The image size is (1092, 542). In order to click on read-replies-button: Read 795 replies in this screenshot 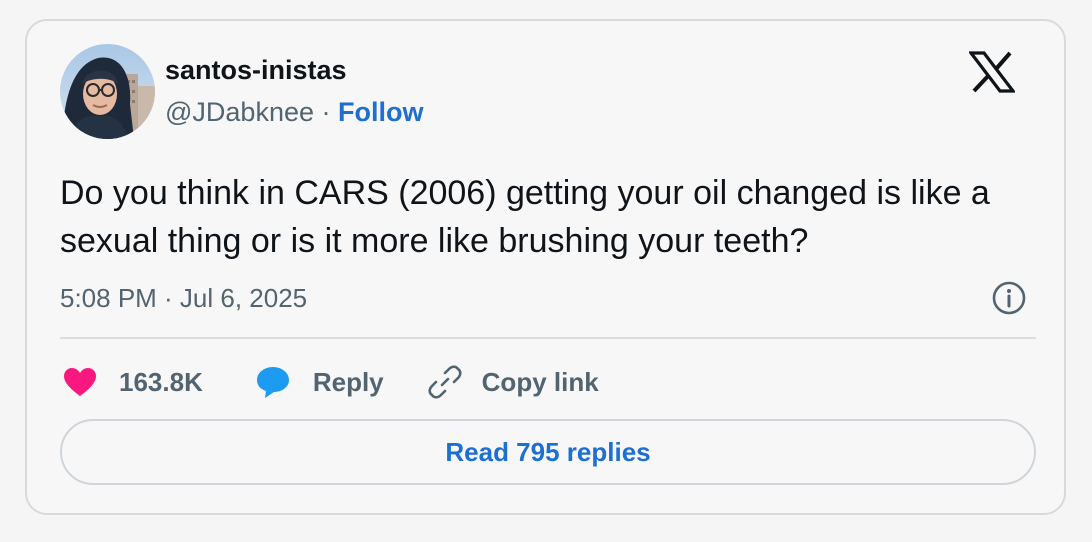, I will do `click(548, 452)`.